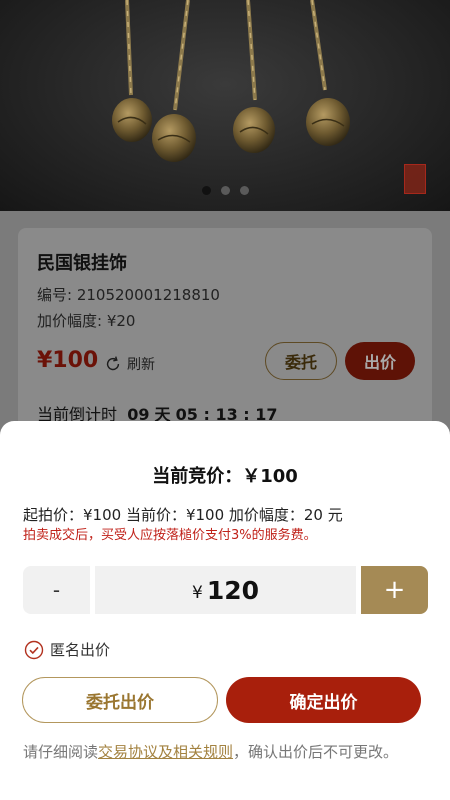  Describe the element at coordinates (61, 752) in the screenshot. I see `notice-prefix: 请仔细阅读` at that location.